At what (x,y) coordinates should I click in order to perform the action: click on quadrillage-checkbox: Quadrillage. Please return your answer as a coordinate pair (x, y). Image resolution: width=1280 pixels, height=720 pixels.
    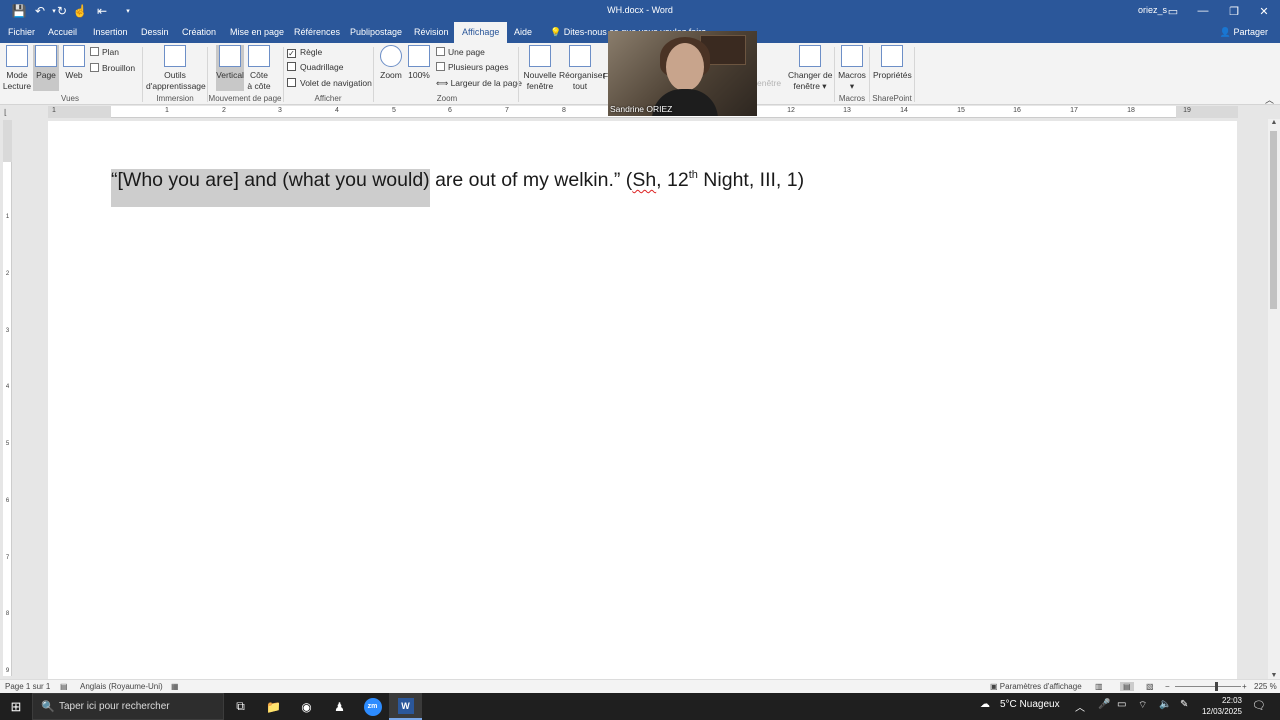
    Looking at the image, I should click on (315, 67).